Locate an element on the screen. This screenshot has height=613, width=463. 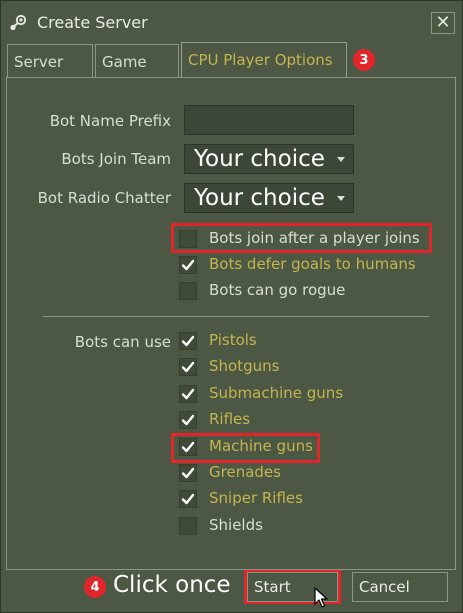
tab-label: CPU Player Options is located at coordinates (260, 60).